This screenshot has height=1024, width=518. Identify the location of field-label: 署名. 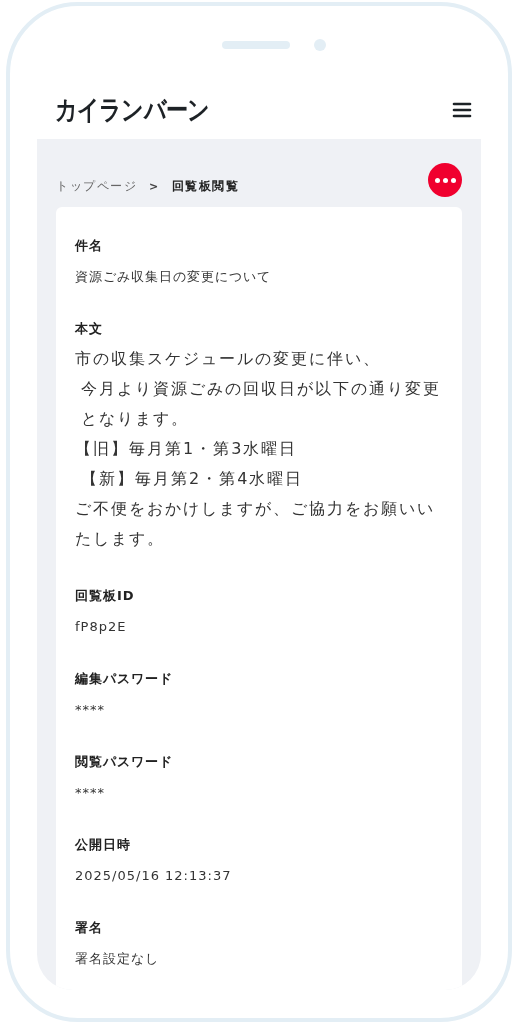
(89, 928).